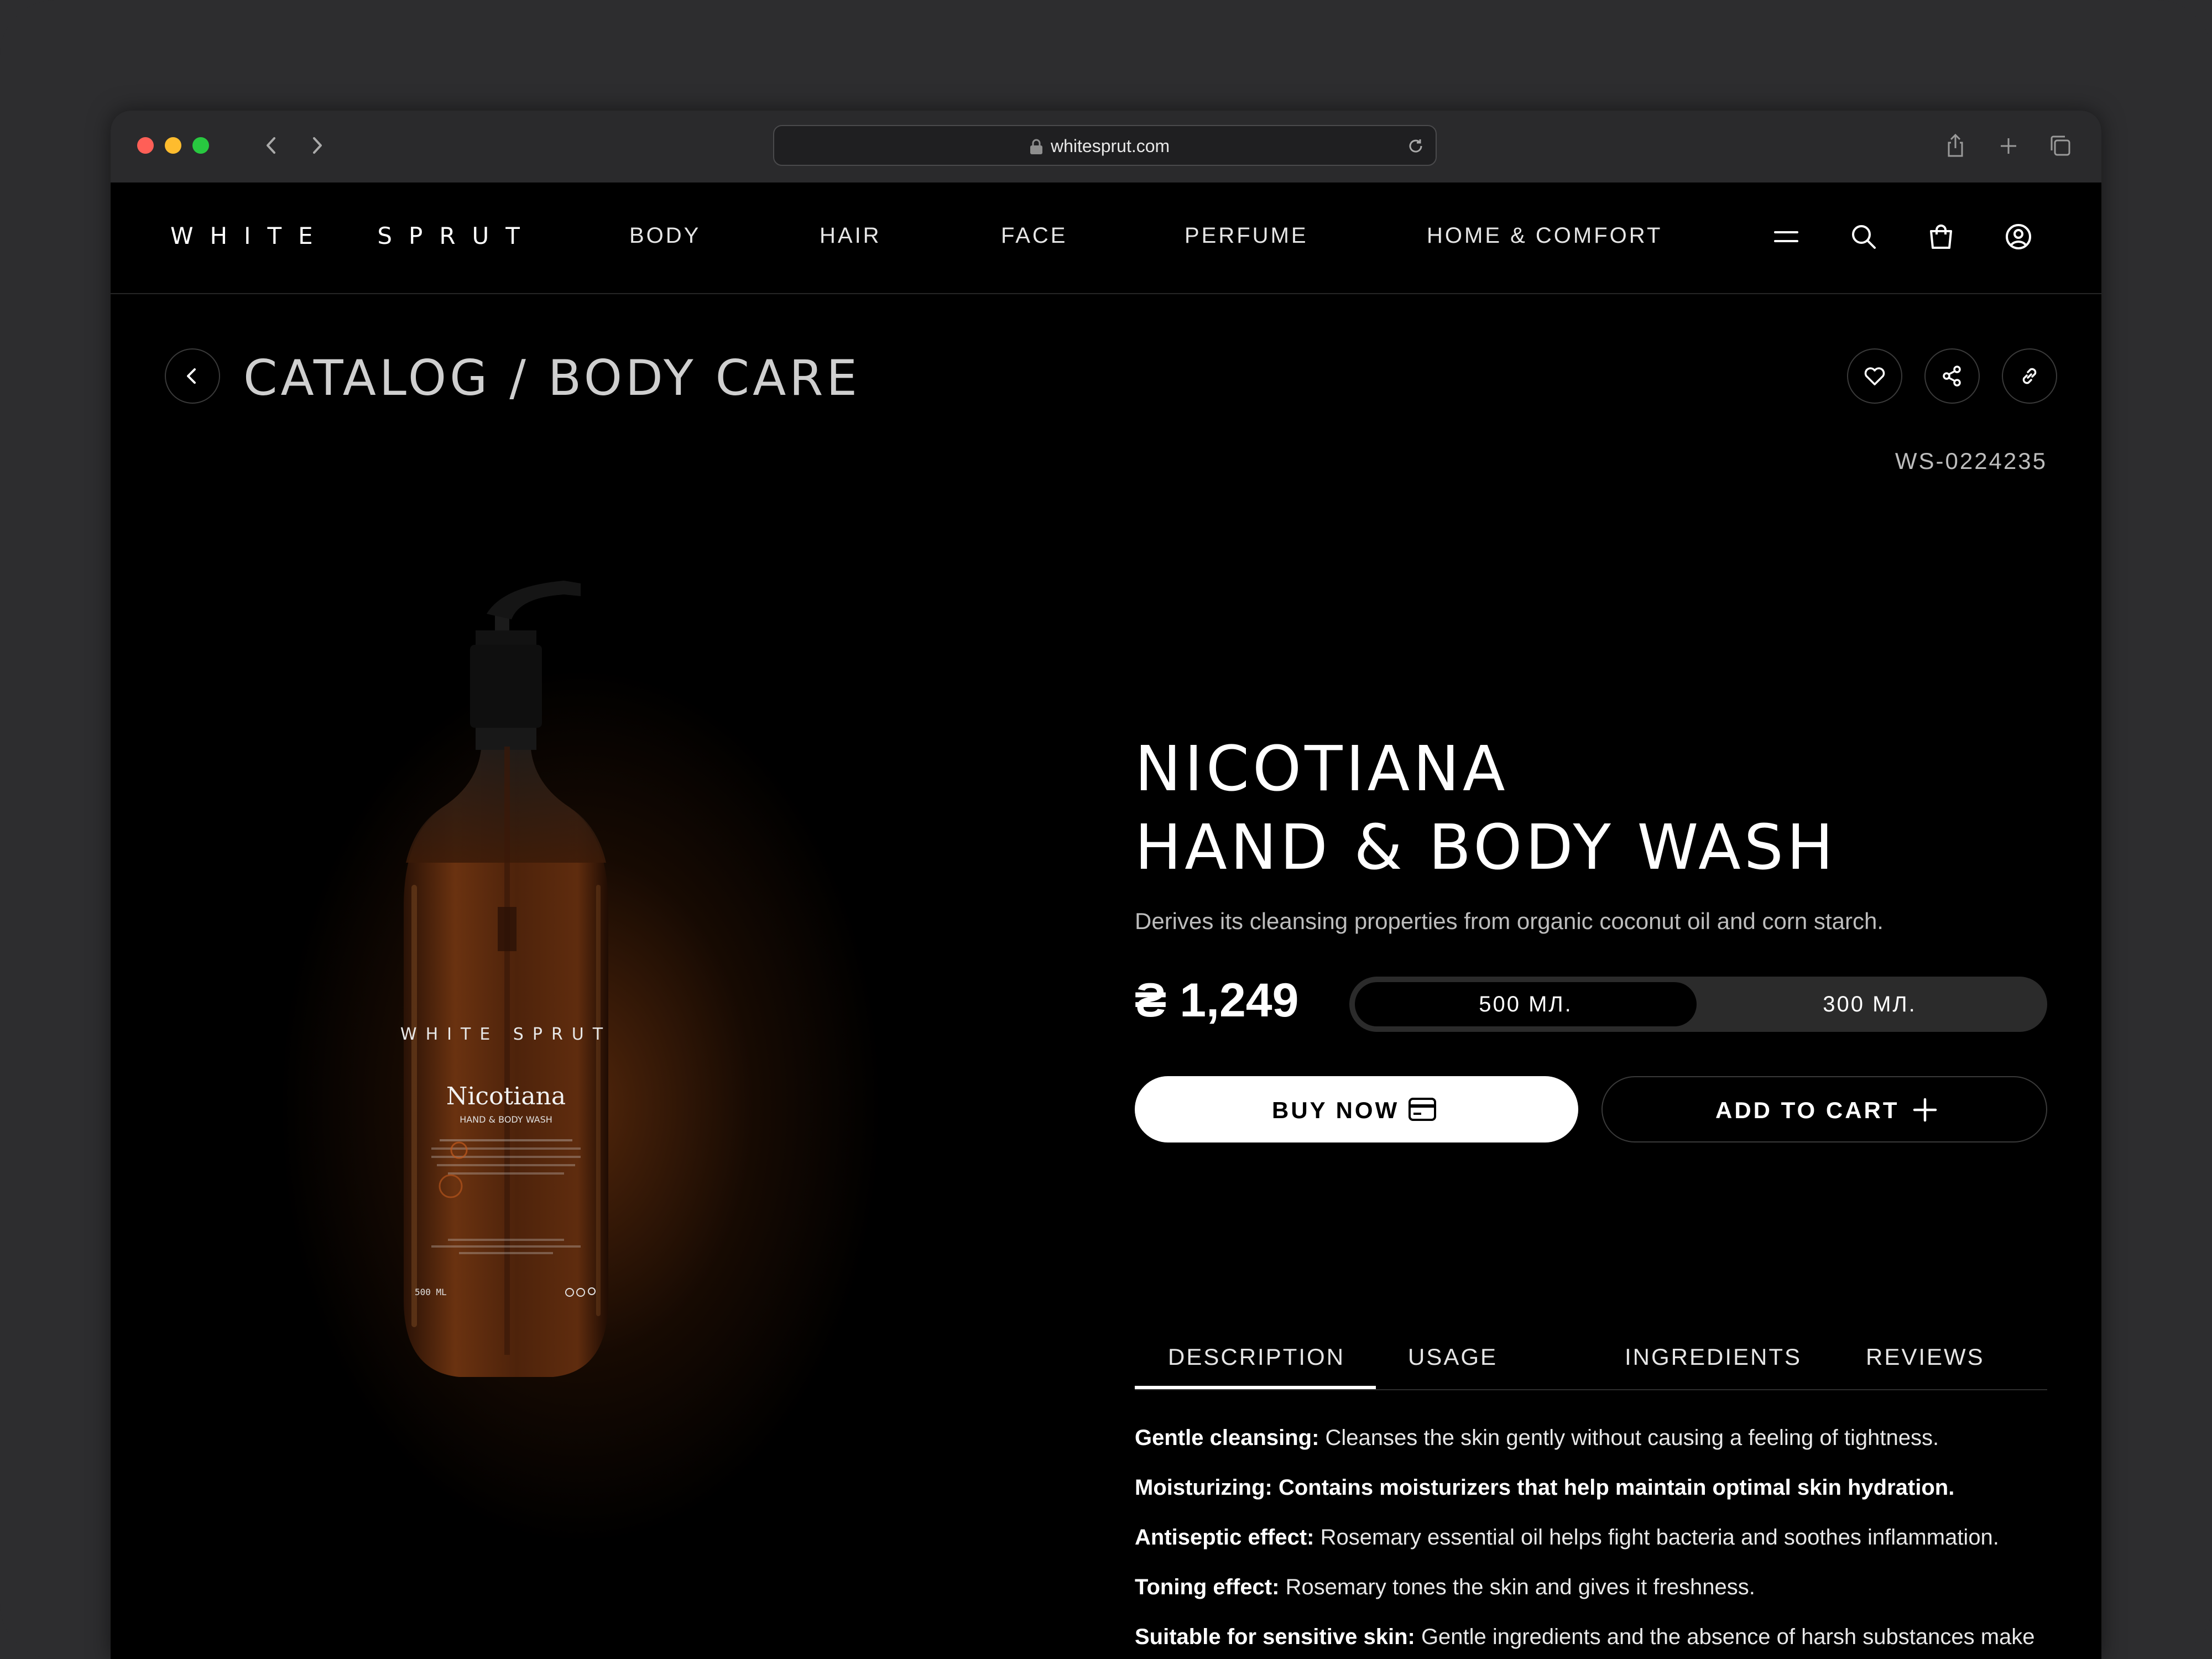 The width and height of the screenshot is (2212, 1659). I want to click on tab-overview-icon, so click(2060, 146).